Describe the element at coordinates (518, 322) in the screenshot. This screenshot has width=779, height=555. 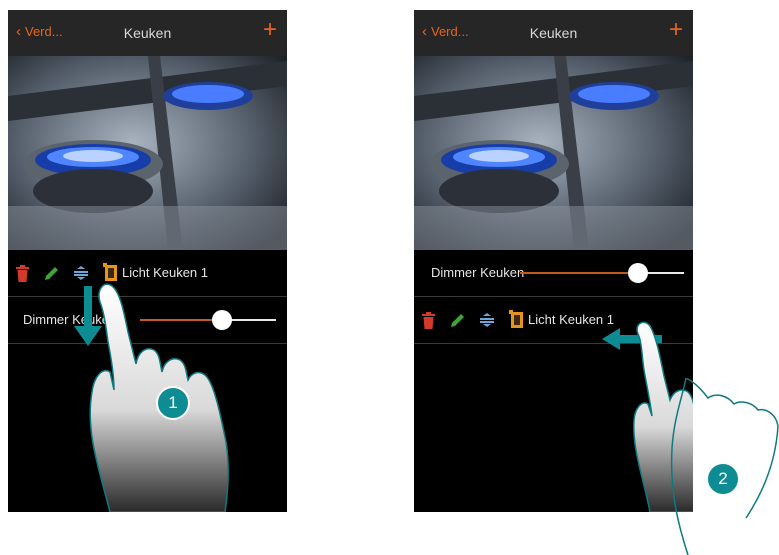
I see `light-switch-icon` at that location.